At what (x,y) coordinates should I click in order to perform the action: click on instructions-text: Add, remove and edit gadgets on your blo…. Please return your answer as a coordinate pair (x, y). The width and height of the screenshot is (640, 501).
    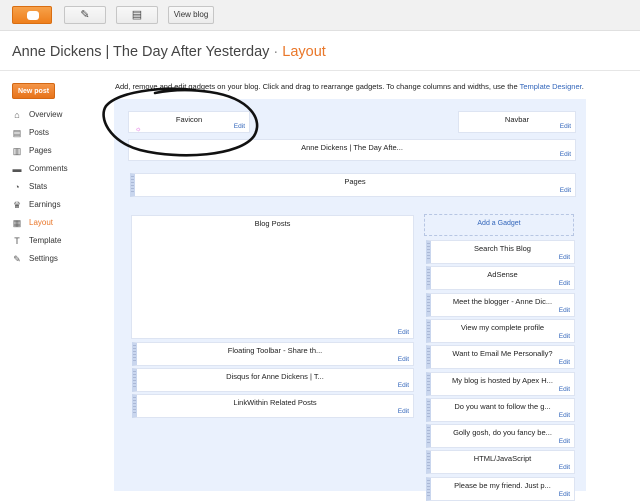
    Looking at the image, I should click on (317, 86).